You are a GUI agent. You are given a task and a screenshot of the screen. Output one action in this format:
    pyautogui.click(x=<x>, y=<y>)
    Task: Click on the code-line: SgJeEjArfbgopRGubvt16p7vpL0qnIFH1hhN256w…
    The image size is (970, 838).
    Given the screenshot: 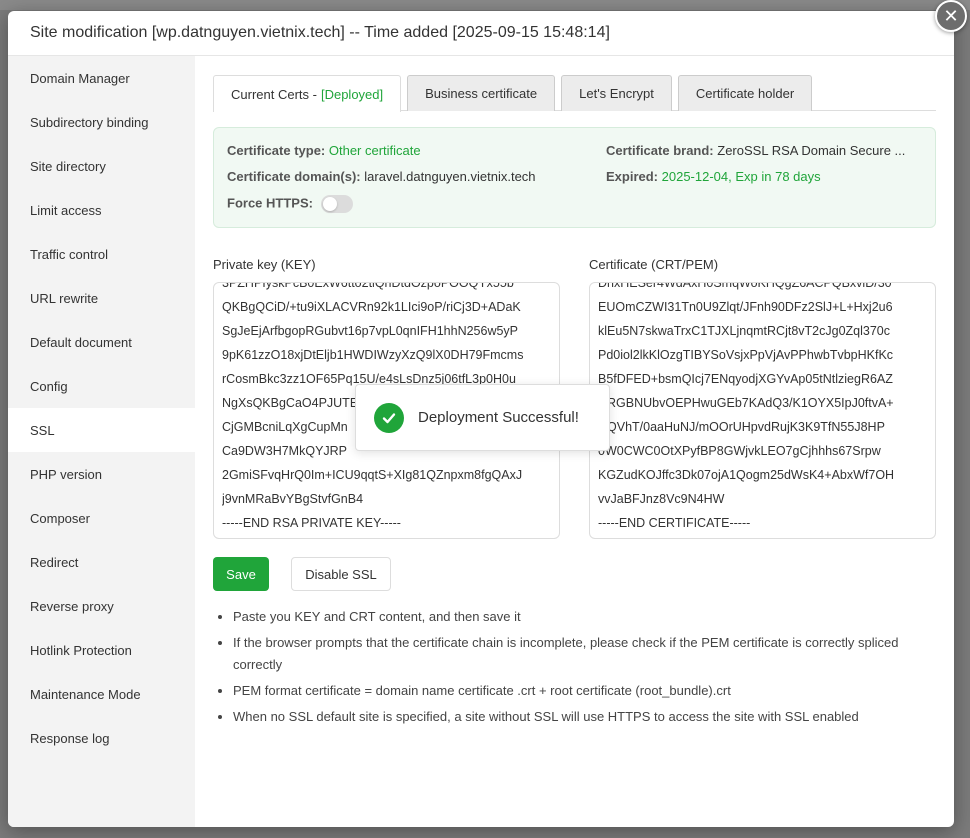 What is the action you would take?
    pyautogui.click(x=370, y=331)
    